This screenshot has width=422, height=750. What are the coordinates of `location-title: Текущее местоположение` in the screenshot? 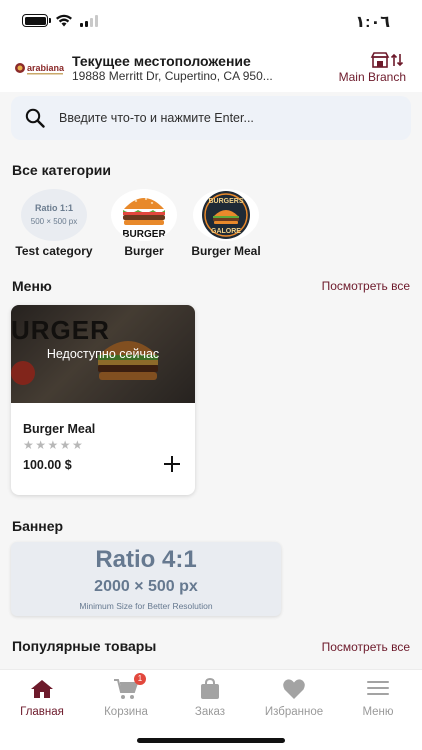 It's located at (161, 61).